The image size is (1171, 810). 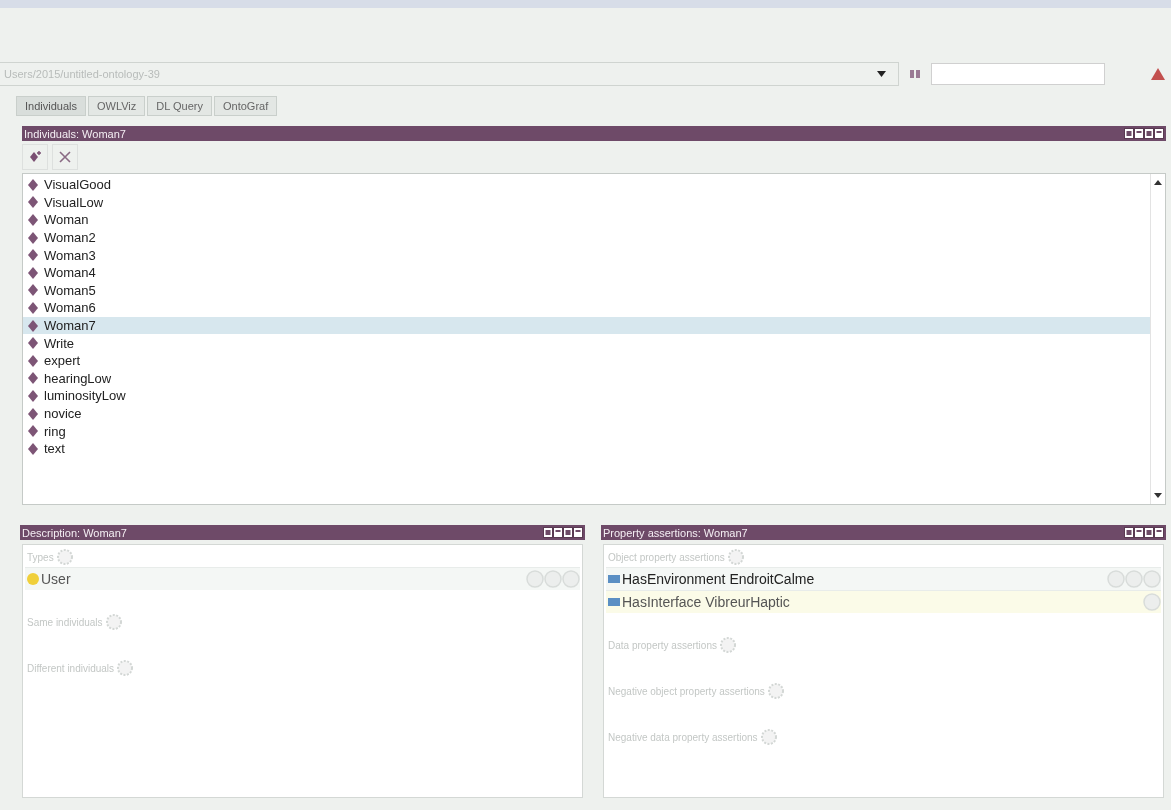 What do you see at coordinates (586, 237) in the screenshot?
I see `individual-item: Woman2` at bounding box center [586, 237].